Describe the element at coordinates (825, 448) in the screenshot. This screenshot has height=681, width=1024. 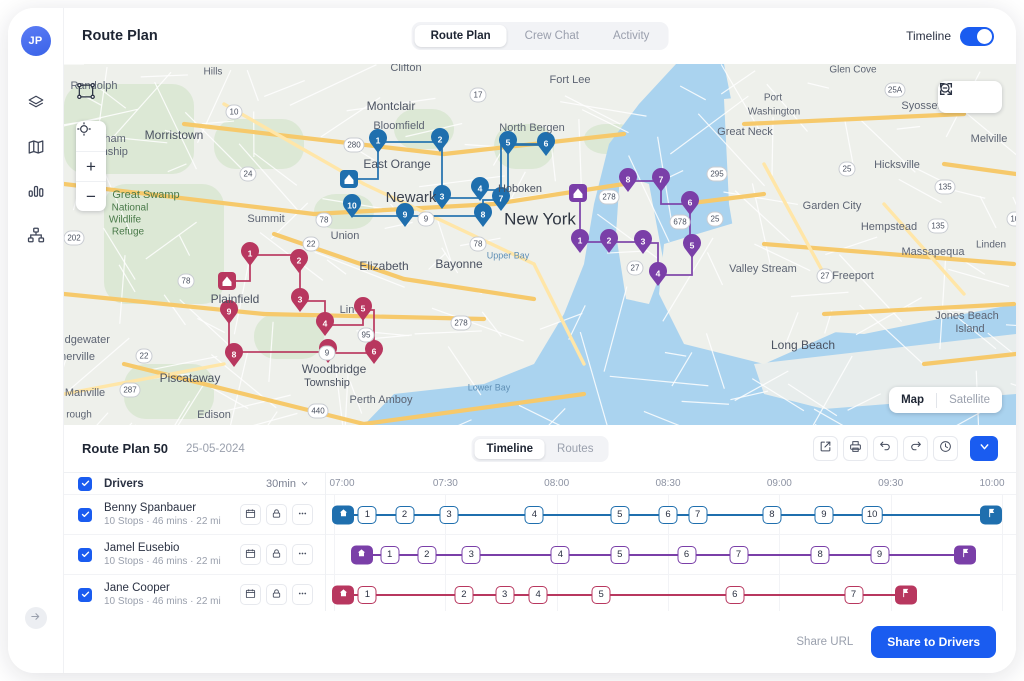
I see `share-button` at that location.